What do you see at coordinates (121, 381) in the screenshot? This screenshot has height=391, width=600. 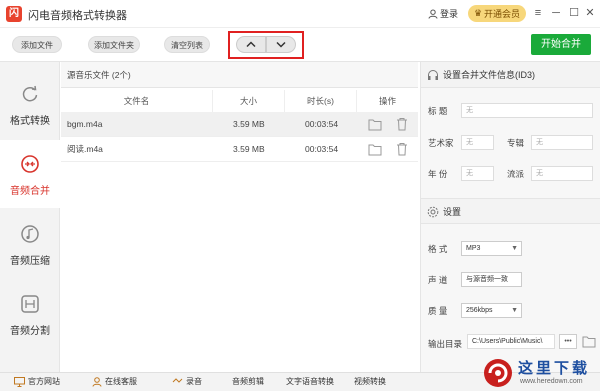 I see `online-service-label: 在线客服` at bounding box center [121, 381].